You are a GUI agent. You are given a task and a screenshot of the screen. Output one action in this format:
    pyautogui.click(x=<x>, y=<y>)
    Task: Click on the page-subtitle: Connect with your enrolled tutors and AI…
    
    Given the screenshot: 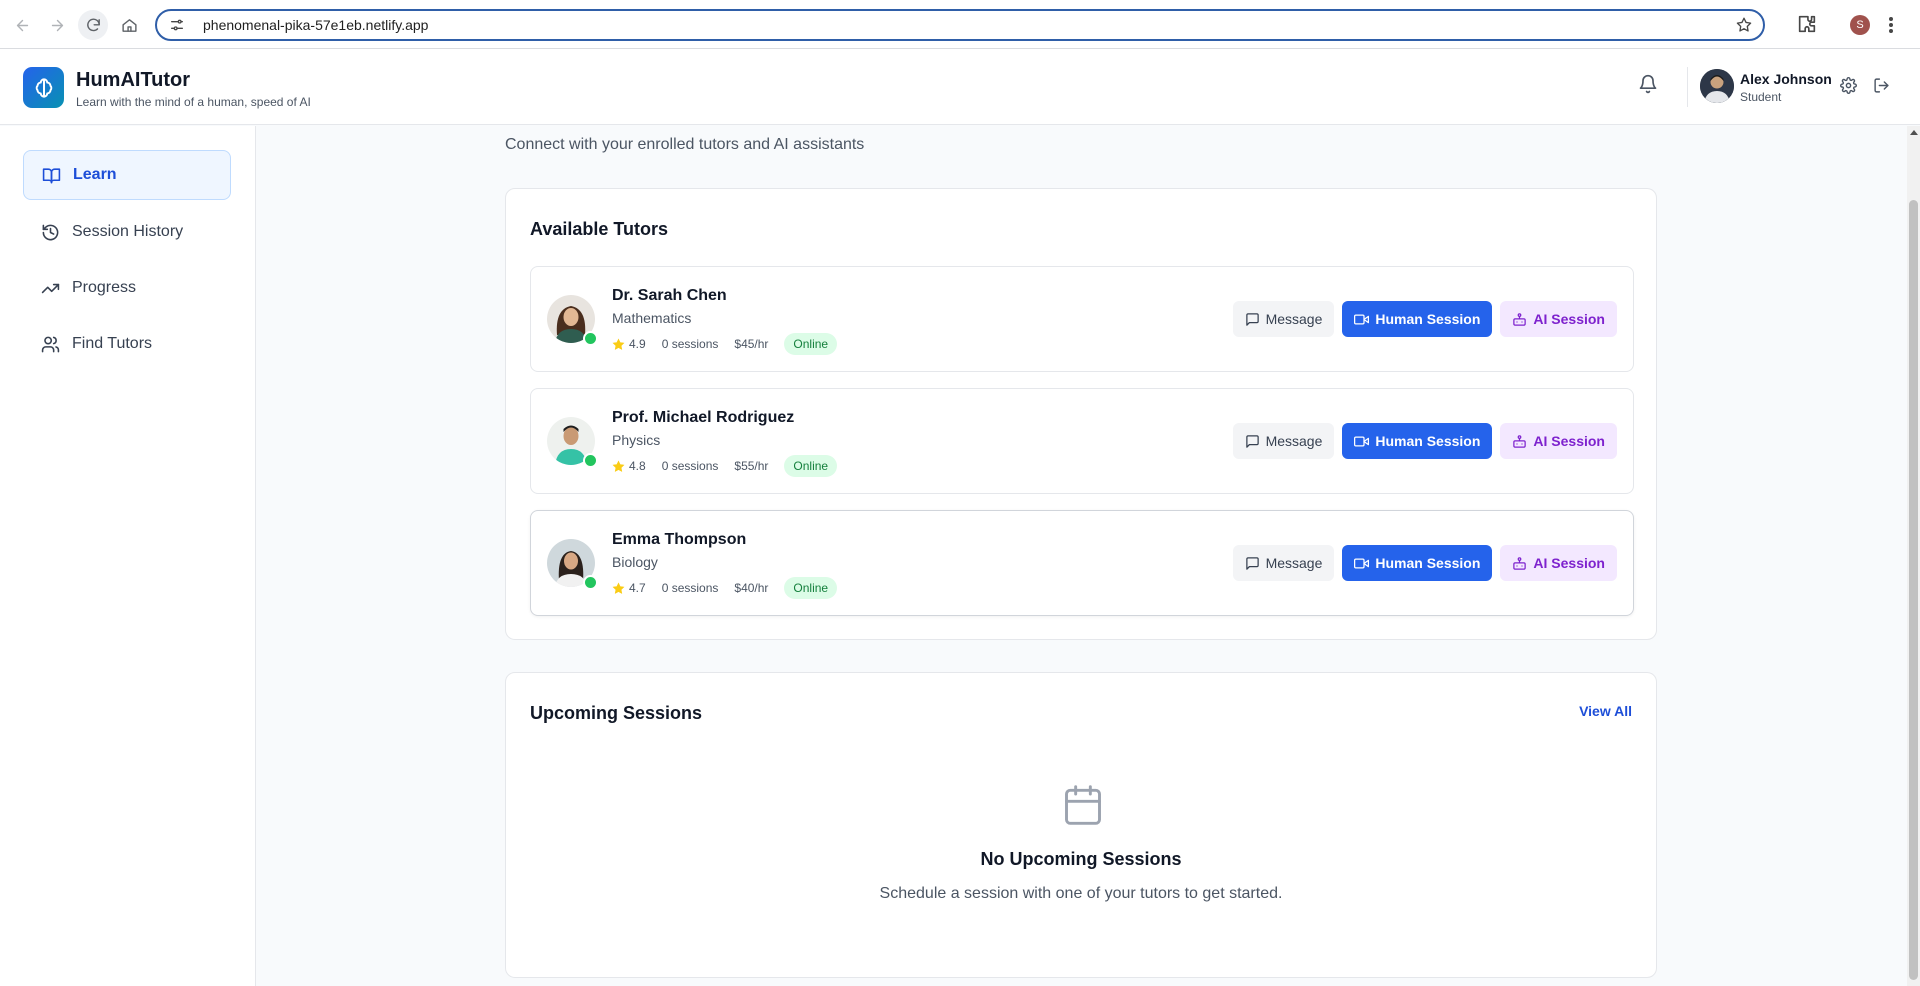 What is the action you would take?
    pyautogui.click(x=685, y=144)
    